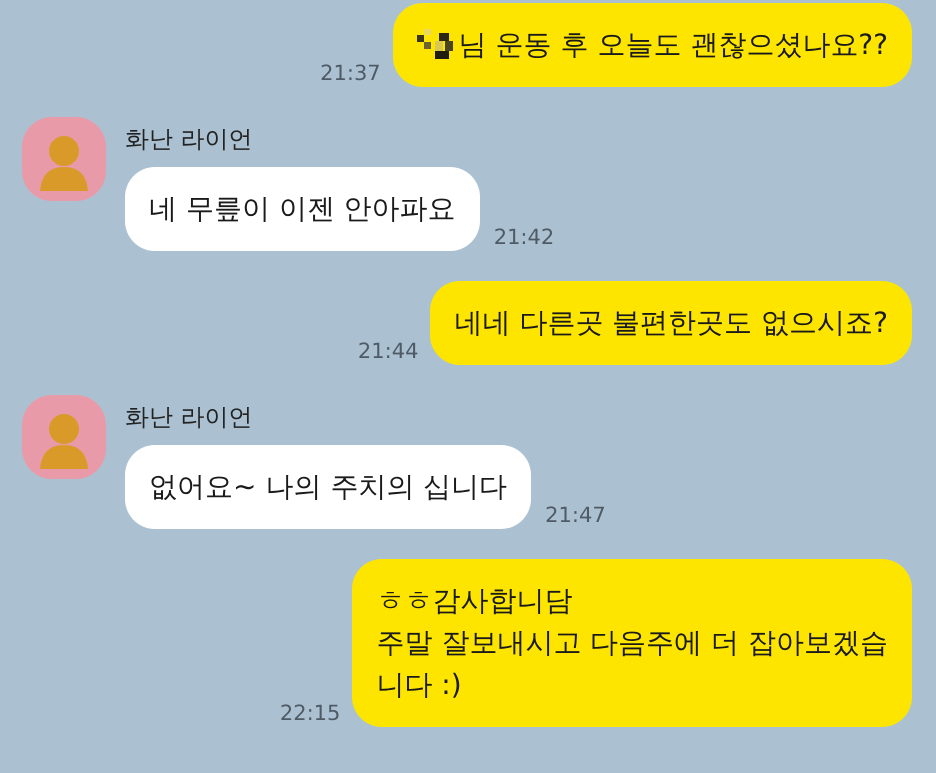 This screenshot has height=773, width=936. I want to click on message-time: 21:37, so click(350, 74).